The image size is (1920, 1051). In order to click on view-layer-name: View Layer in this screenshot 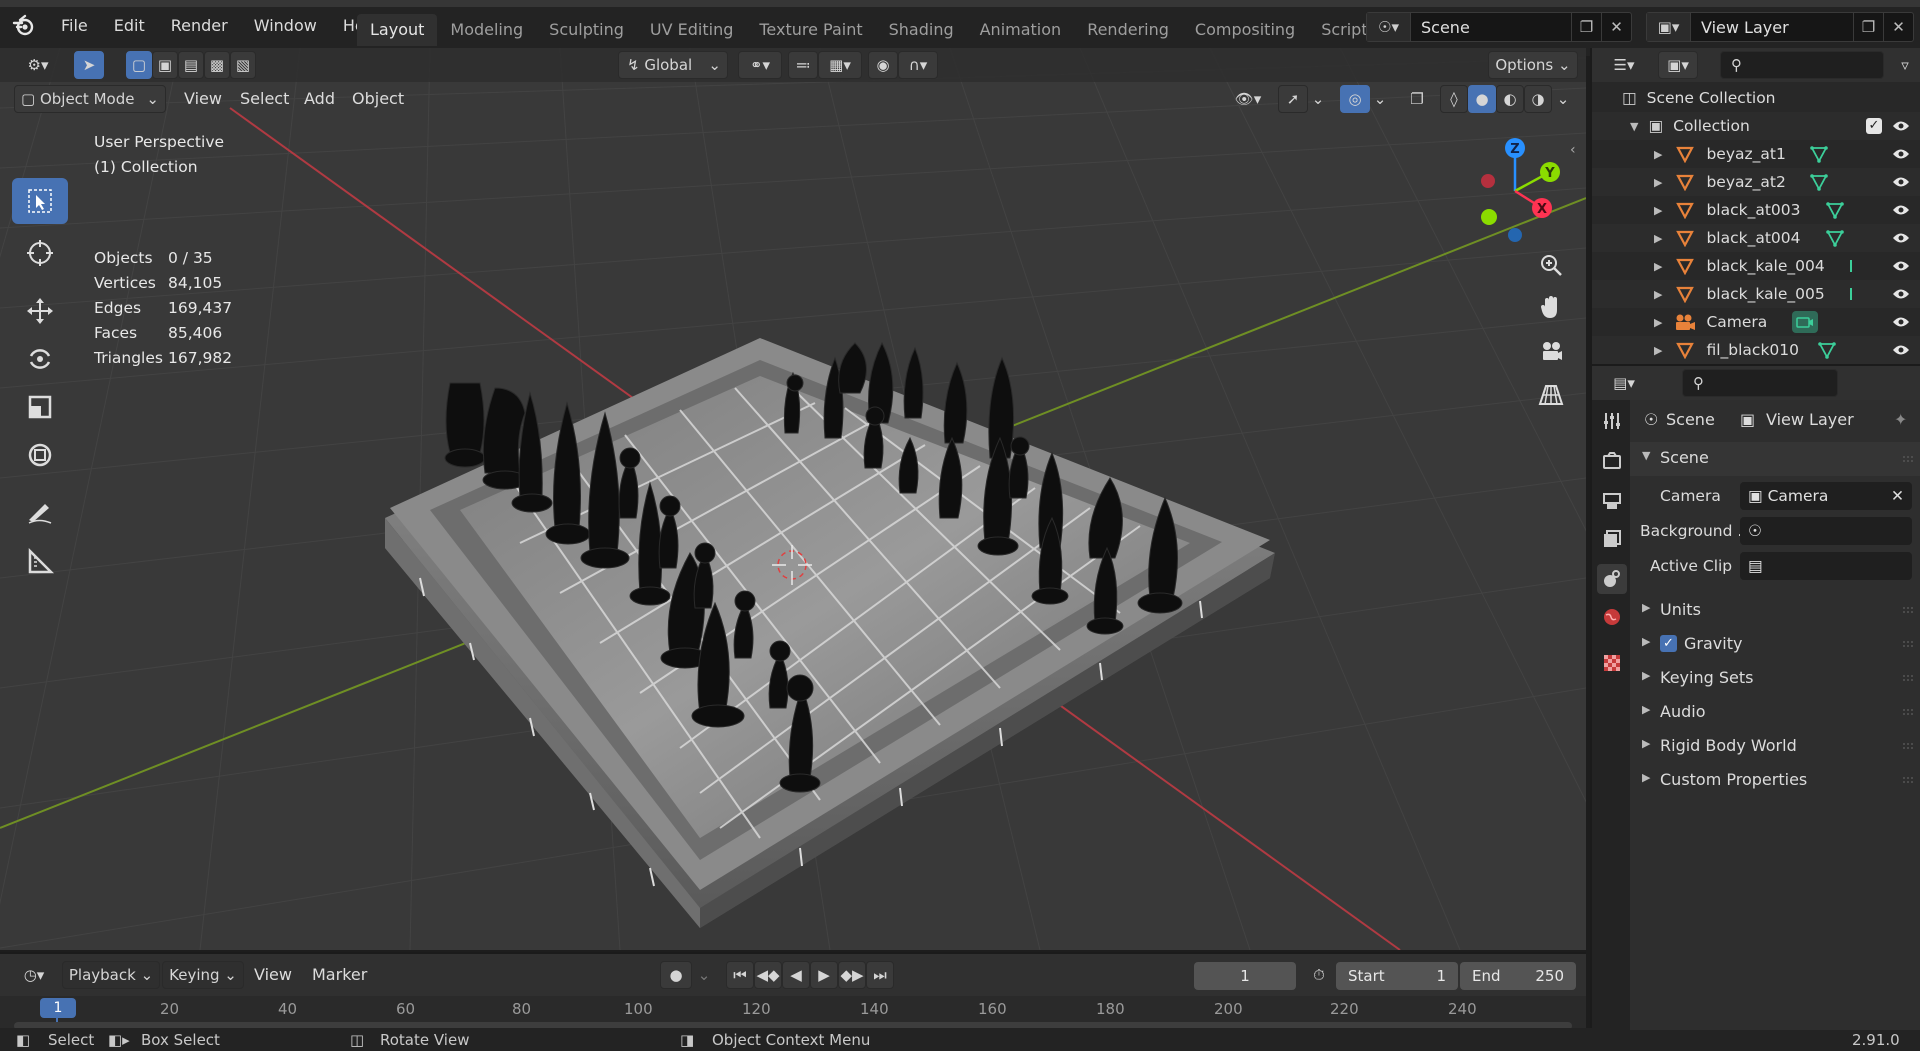, I will do `click(1772, 27)`.